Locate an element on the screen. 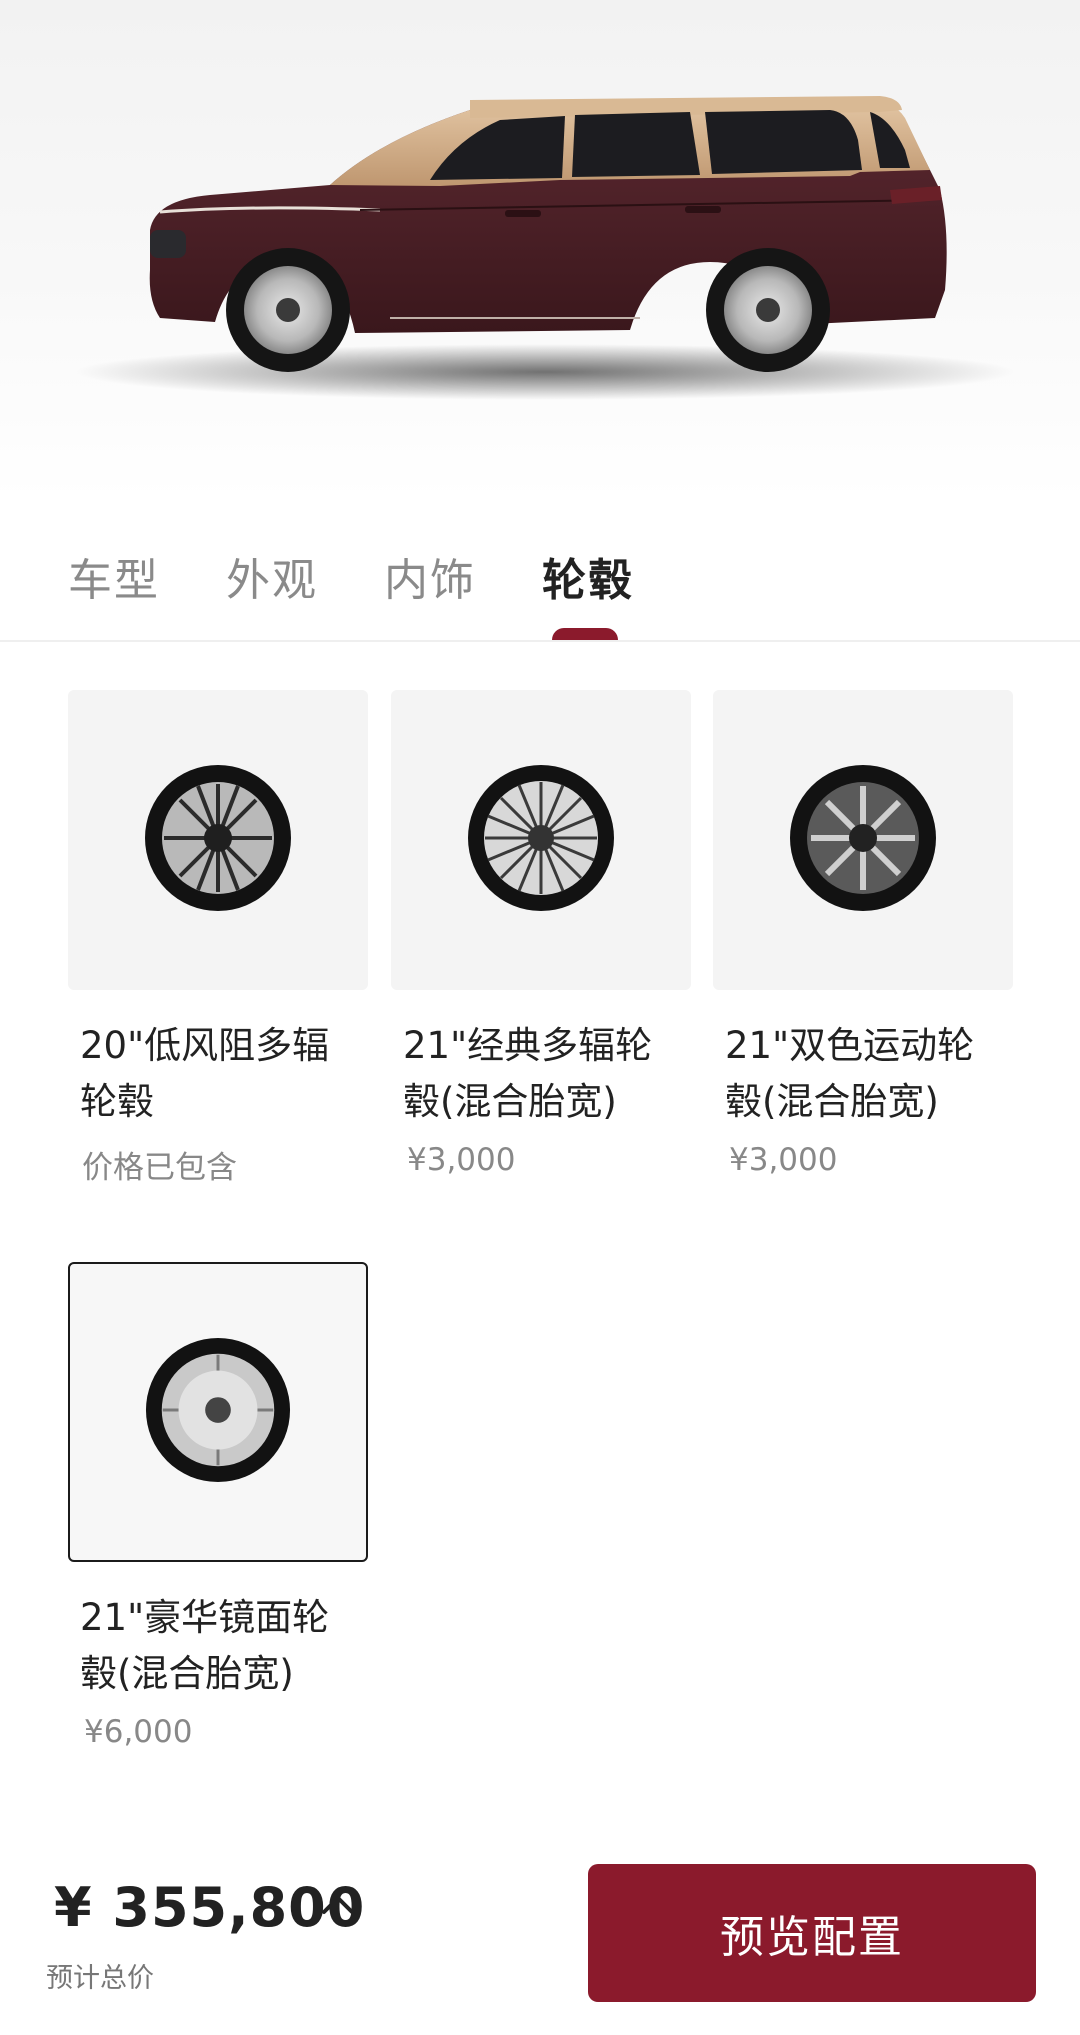 This screenshot has width=1080, height=2035. preview-config-button: 预览配置 is located at coordinates (812, 1933).